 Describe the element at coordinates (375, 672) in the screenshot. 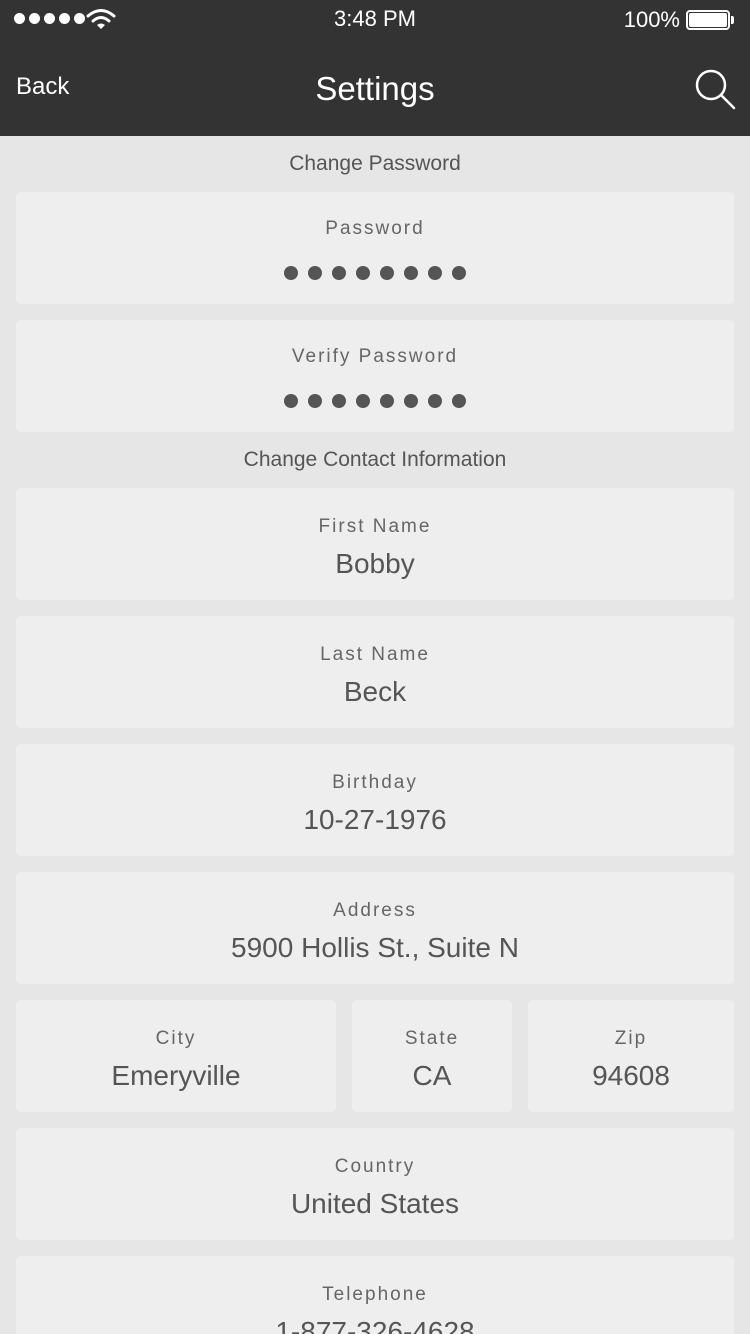

I see `last-name-field: Last Name Beck` at that location.